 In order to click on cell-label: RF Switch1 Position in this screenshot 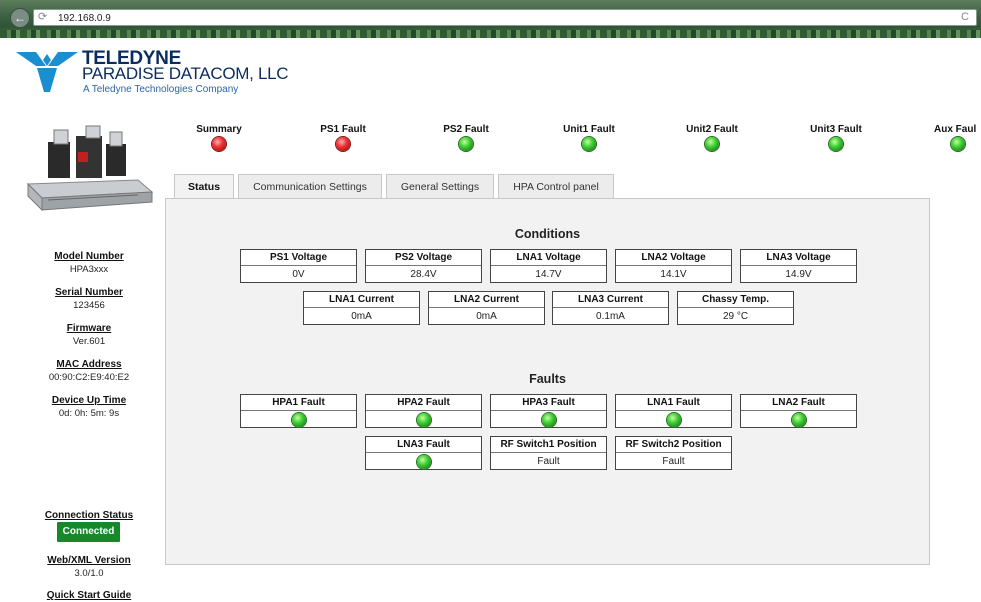, I will do `click(548, 445)`.